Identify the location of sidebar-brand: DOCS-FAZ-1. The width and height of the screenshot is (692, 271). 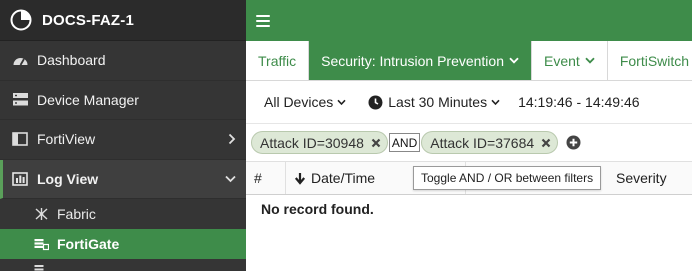
(123, 20).